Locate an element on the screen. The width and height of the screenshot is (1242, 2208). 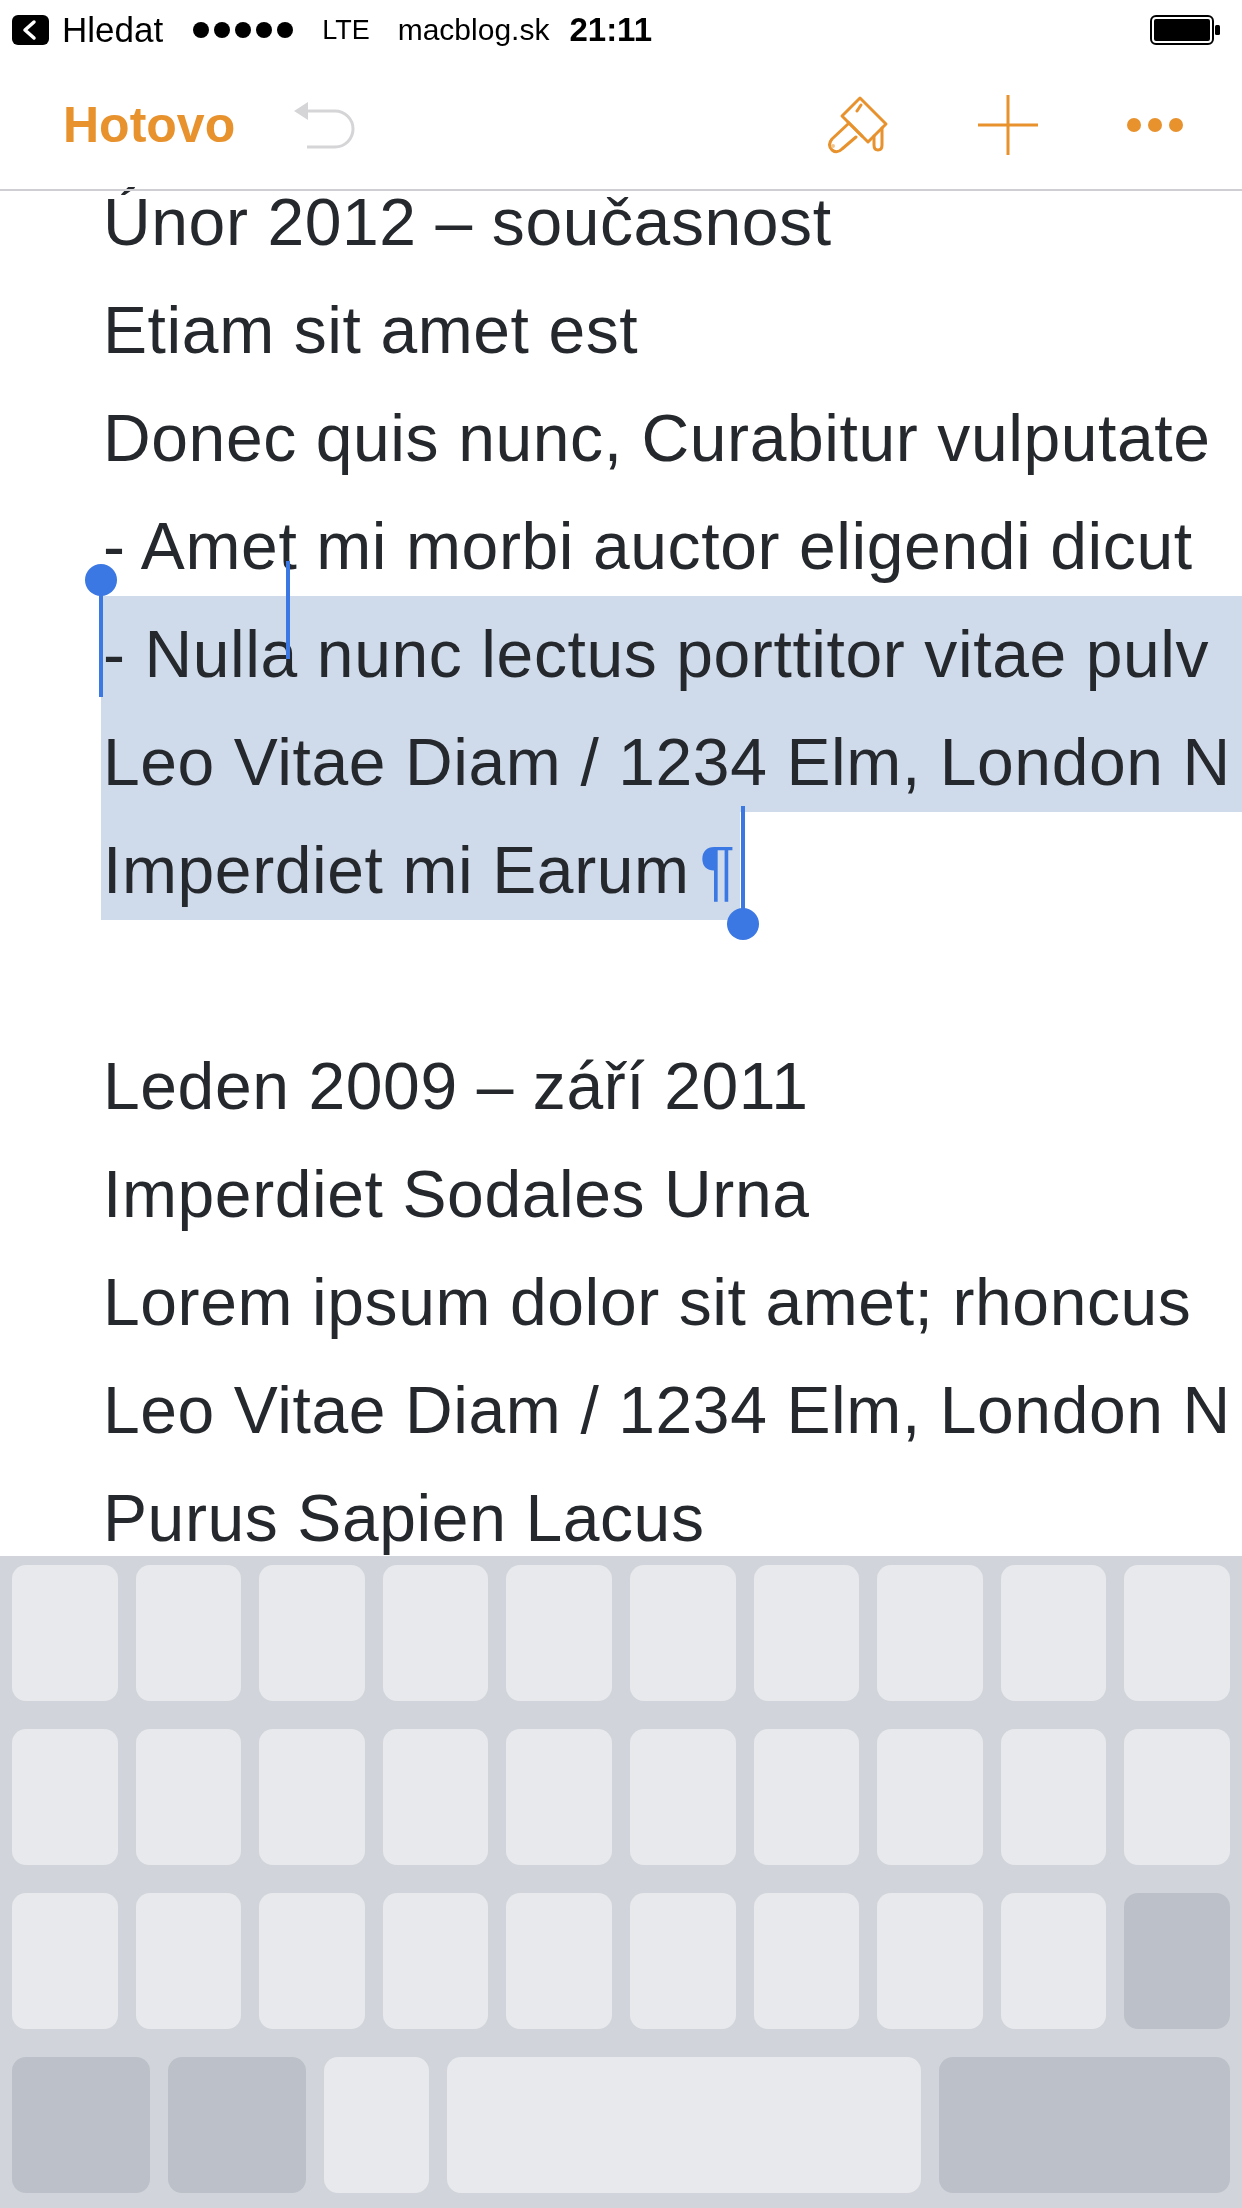
more-button is located at coordinates (1155, 124).